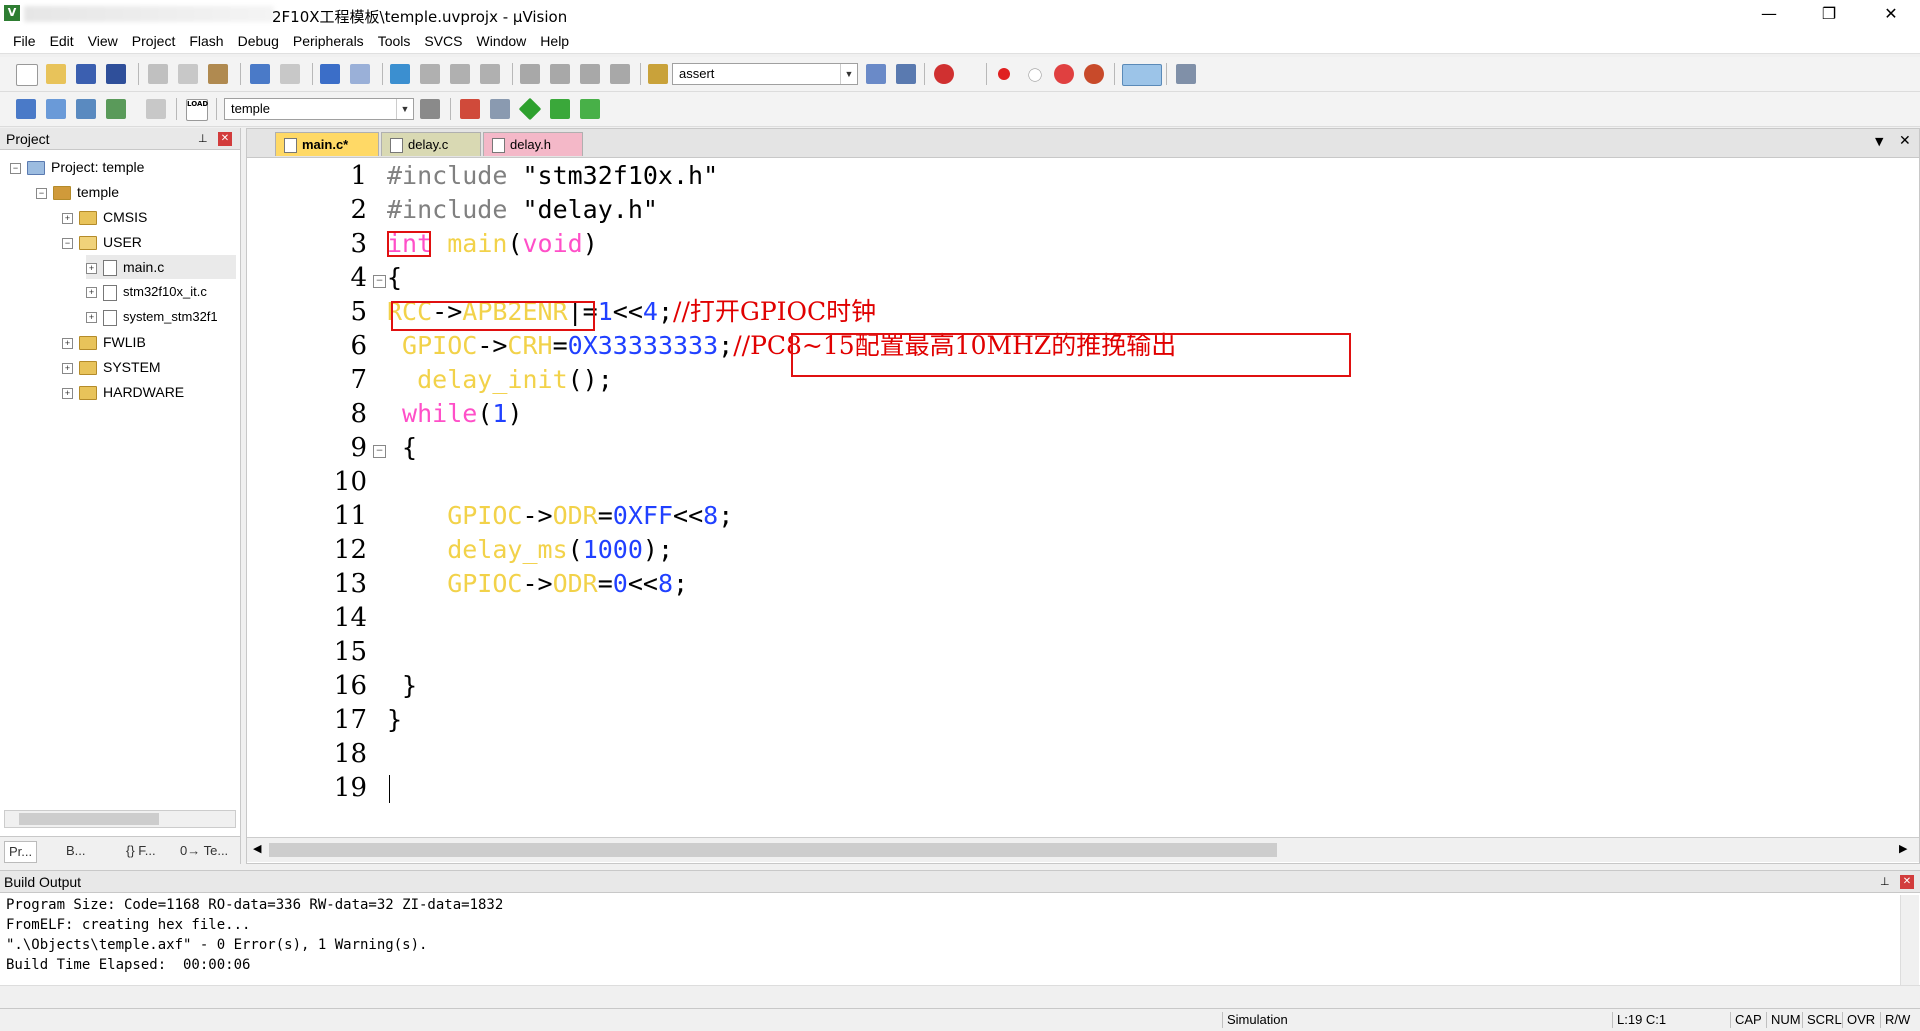 This screenshot has width=1920, height=1031. What do you see at coordinates (260, 74) in the screenshot?
I see `undo-icon` at bounding box center [260, 74].